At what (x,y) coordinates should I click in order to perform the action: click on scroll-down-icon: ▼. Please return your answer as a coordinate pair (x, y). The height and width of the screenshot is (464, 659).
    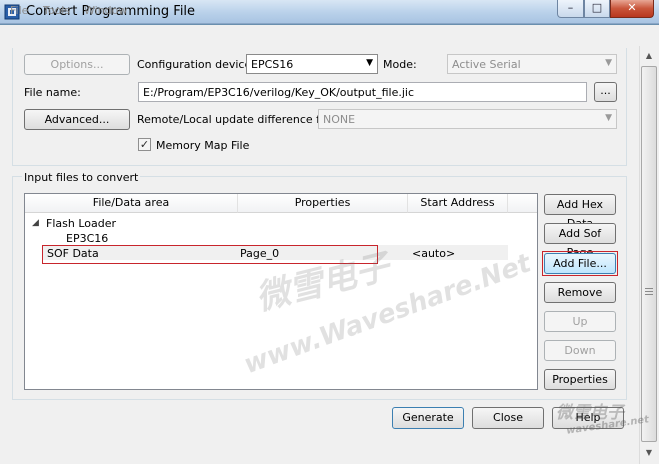
    Looking at the image, I should click on (649, 453).